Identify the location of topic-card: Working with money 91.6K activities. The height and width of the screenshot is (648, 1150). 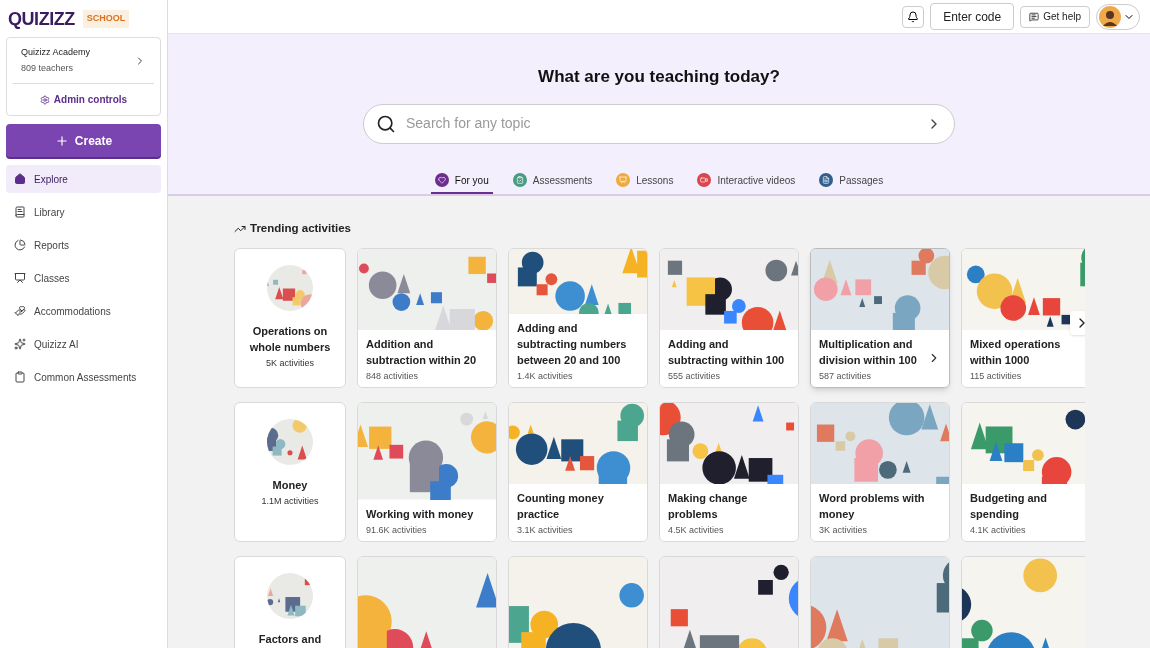
(427, 472).